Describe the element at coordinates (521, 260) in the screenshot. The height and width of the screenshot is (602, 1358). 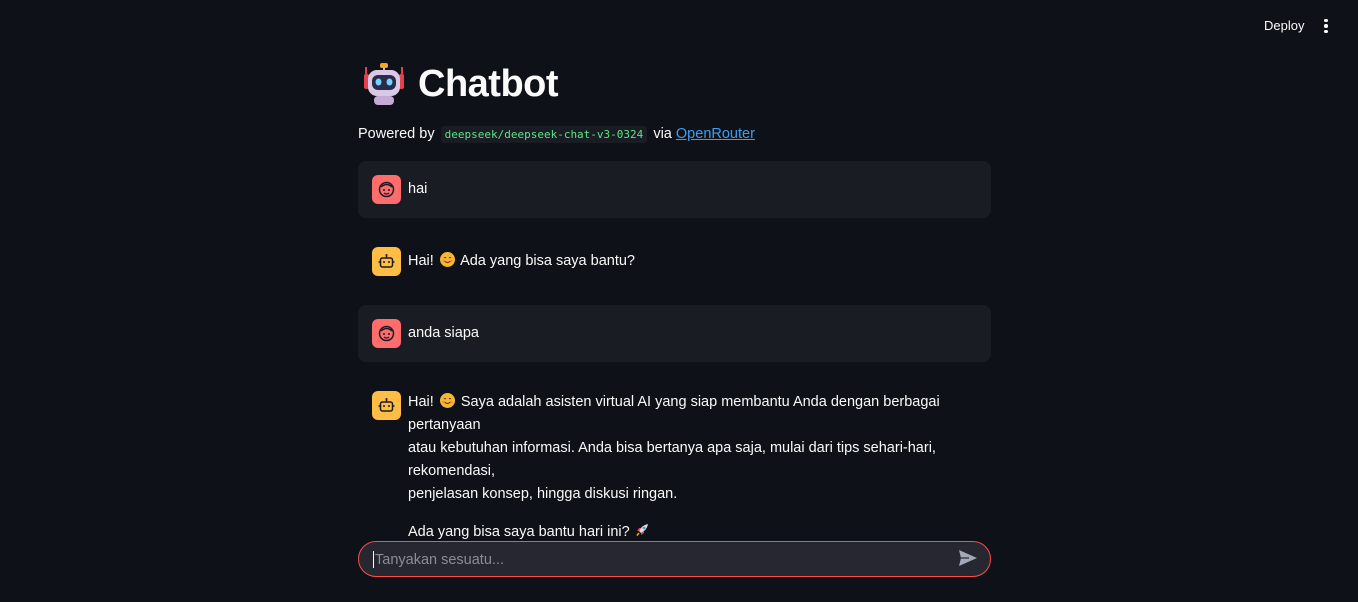
I see `message-text: Hai! Ada yang bisa saya bantu?` at that location.